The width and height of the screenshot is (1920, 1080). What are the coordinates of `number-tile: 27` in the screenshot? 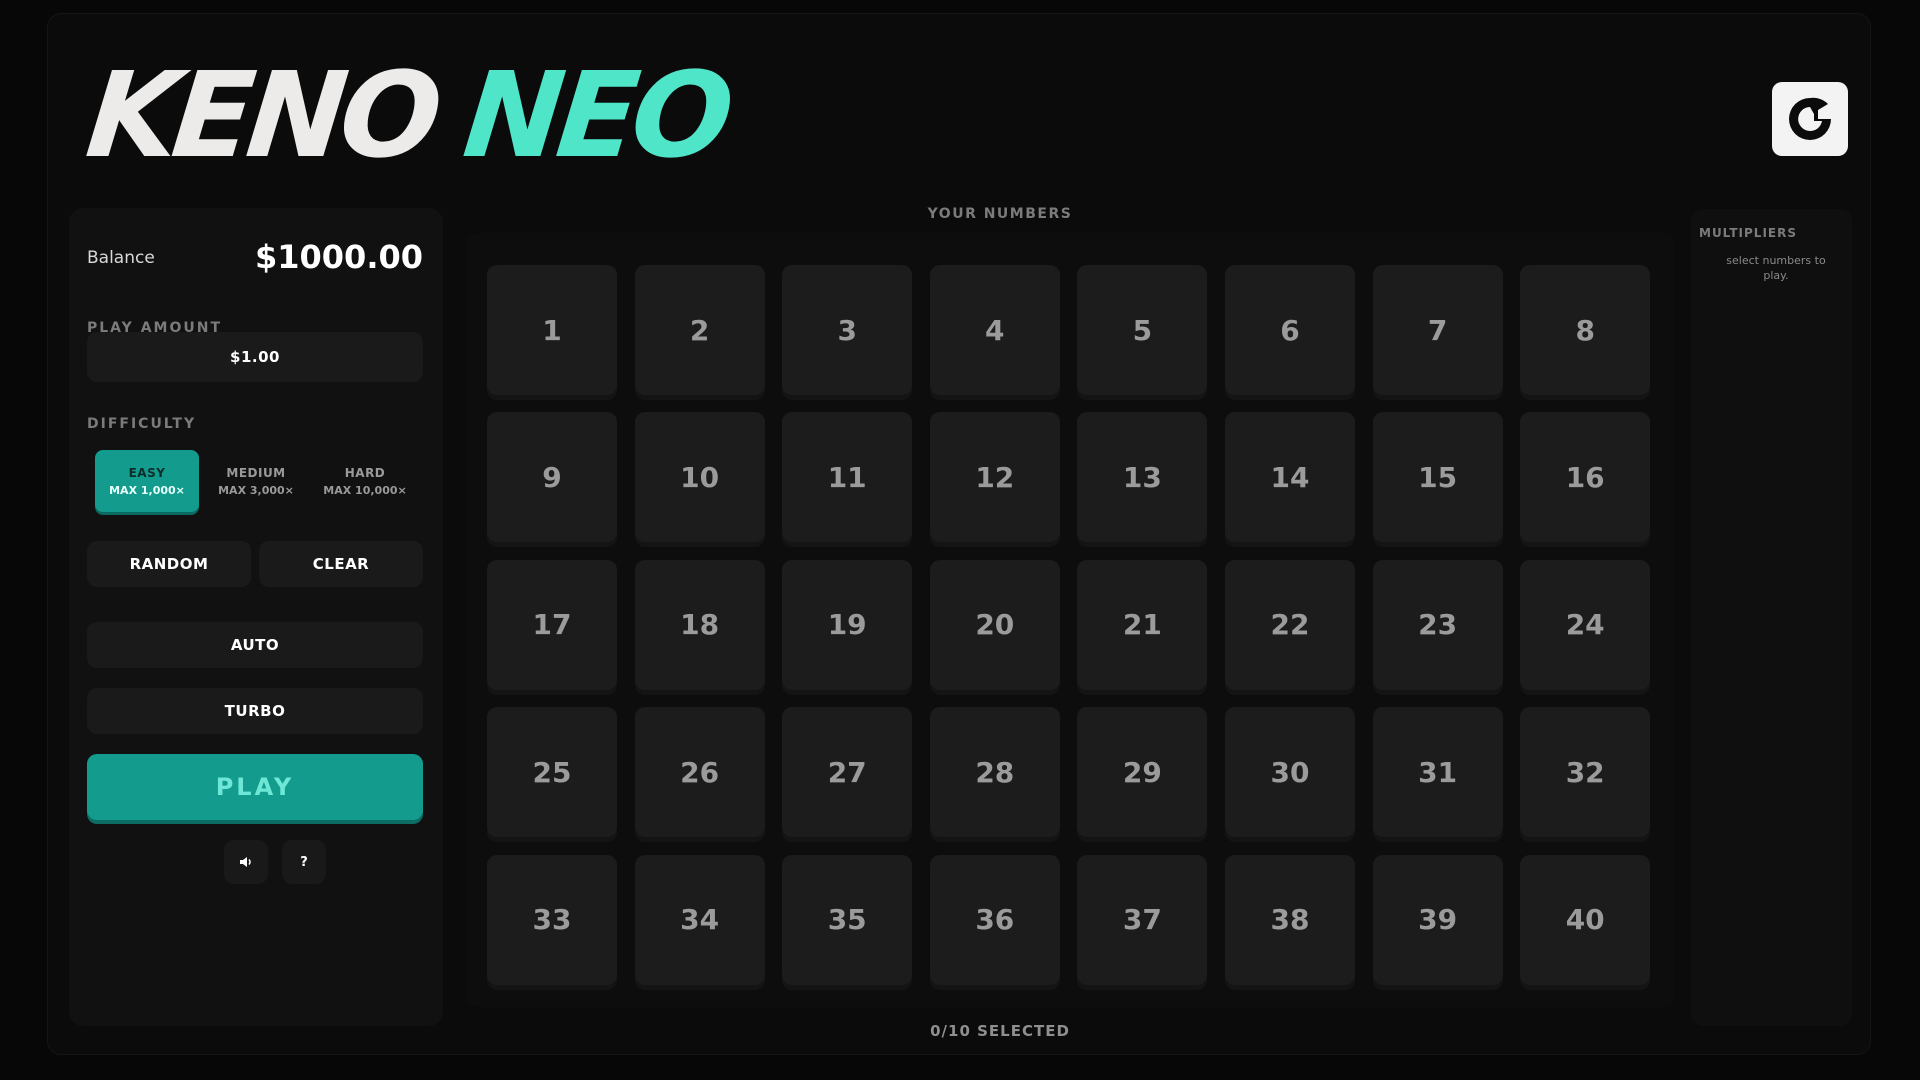 It's located at (847, 772).